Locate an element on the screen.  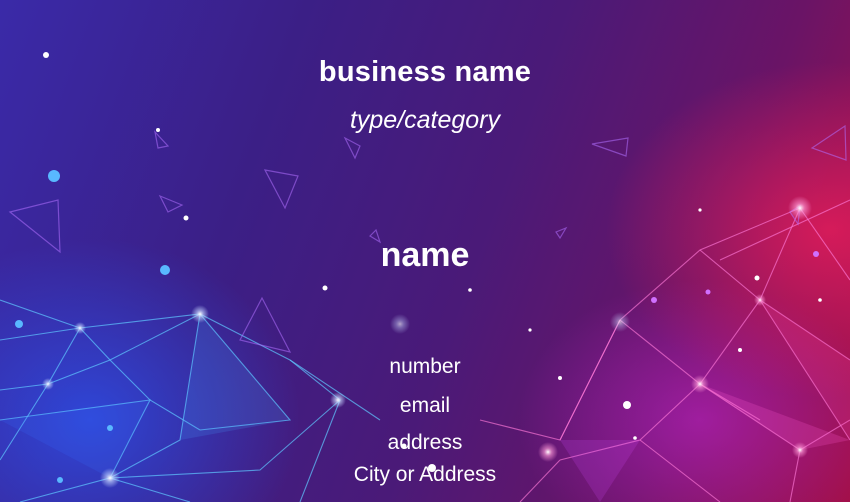
phone-number: number is located at coordinates (425, 366).